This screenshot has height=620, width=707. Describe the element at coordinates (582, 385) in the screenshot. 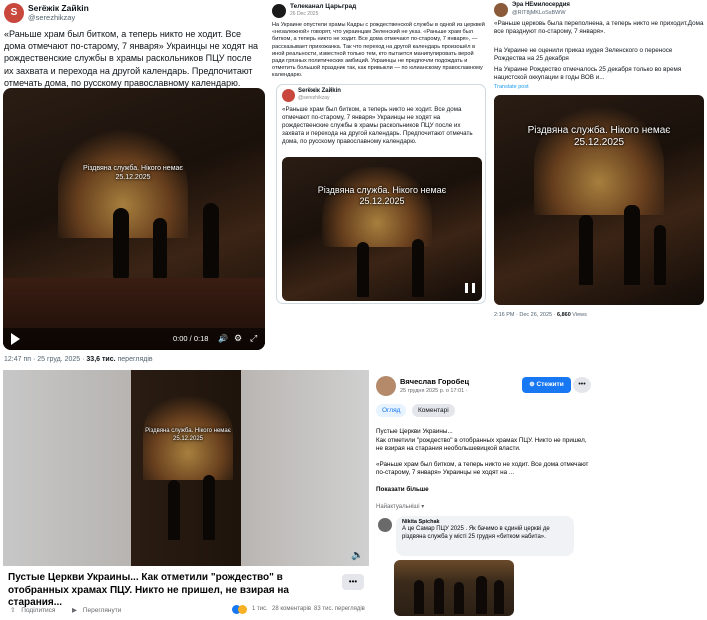

I see `post5-more-button: •••` at that location.